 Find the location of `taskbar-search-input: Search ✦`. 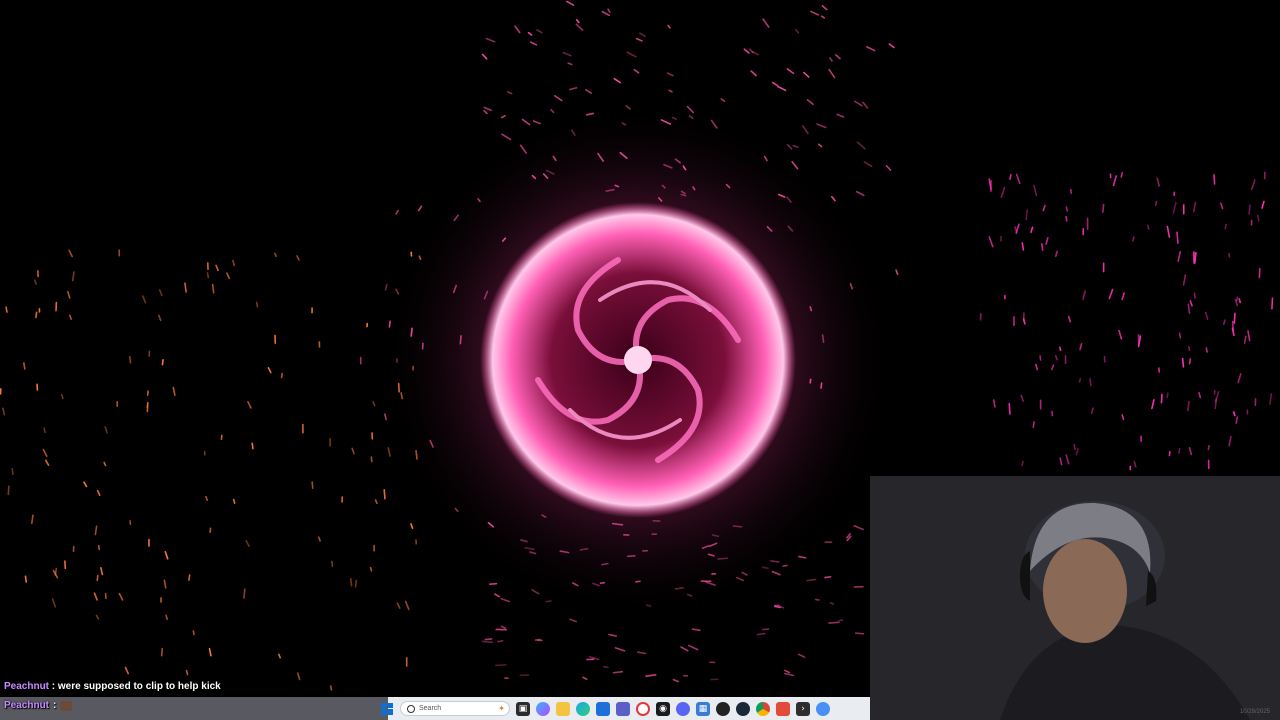

taskbar-search-input: Search ✦ is located at coordinates (455, 708).